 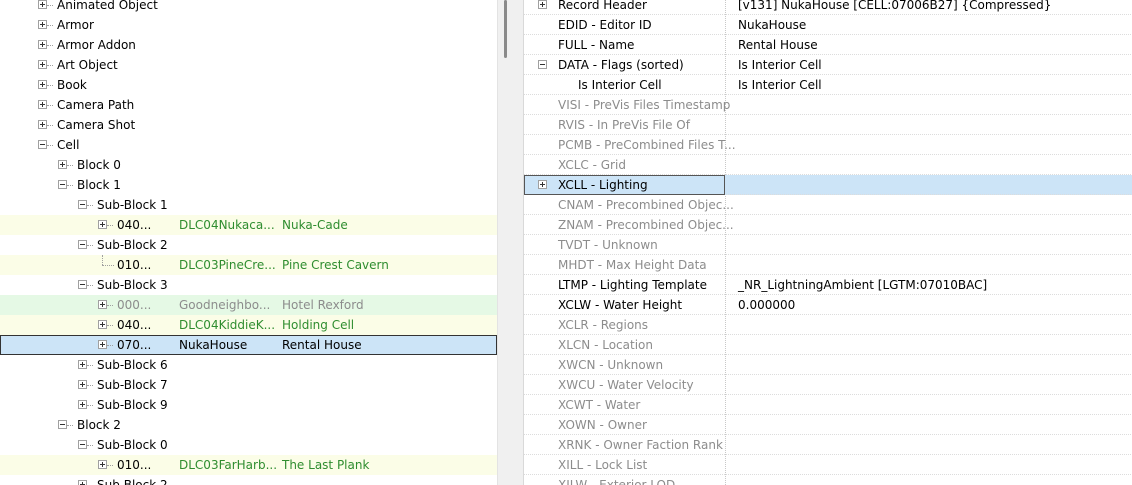 What do you see at coordinates (132, 205) in the screenshot?
I see `tree-item-label: Sub-Block 1` at bounding box center [132, 205].